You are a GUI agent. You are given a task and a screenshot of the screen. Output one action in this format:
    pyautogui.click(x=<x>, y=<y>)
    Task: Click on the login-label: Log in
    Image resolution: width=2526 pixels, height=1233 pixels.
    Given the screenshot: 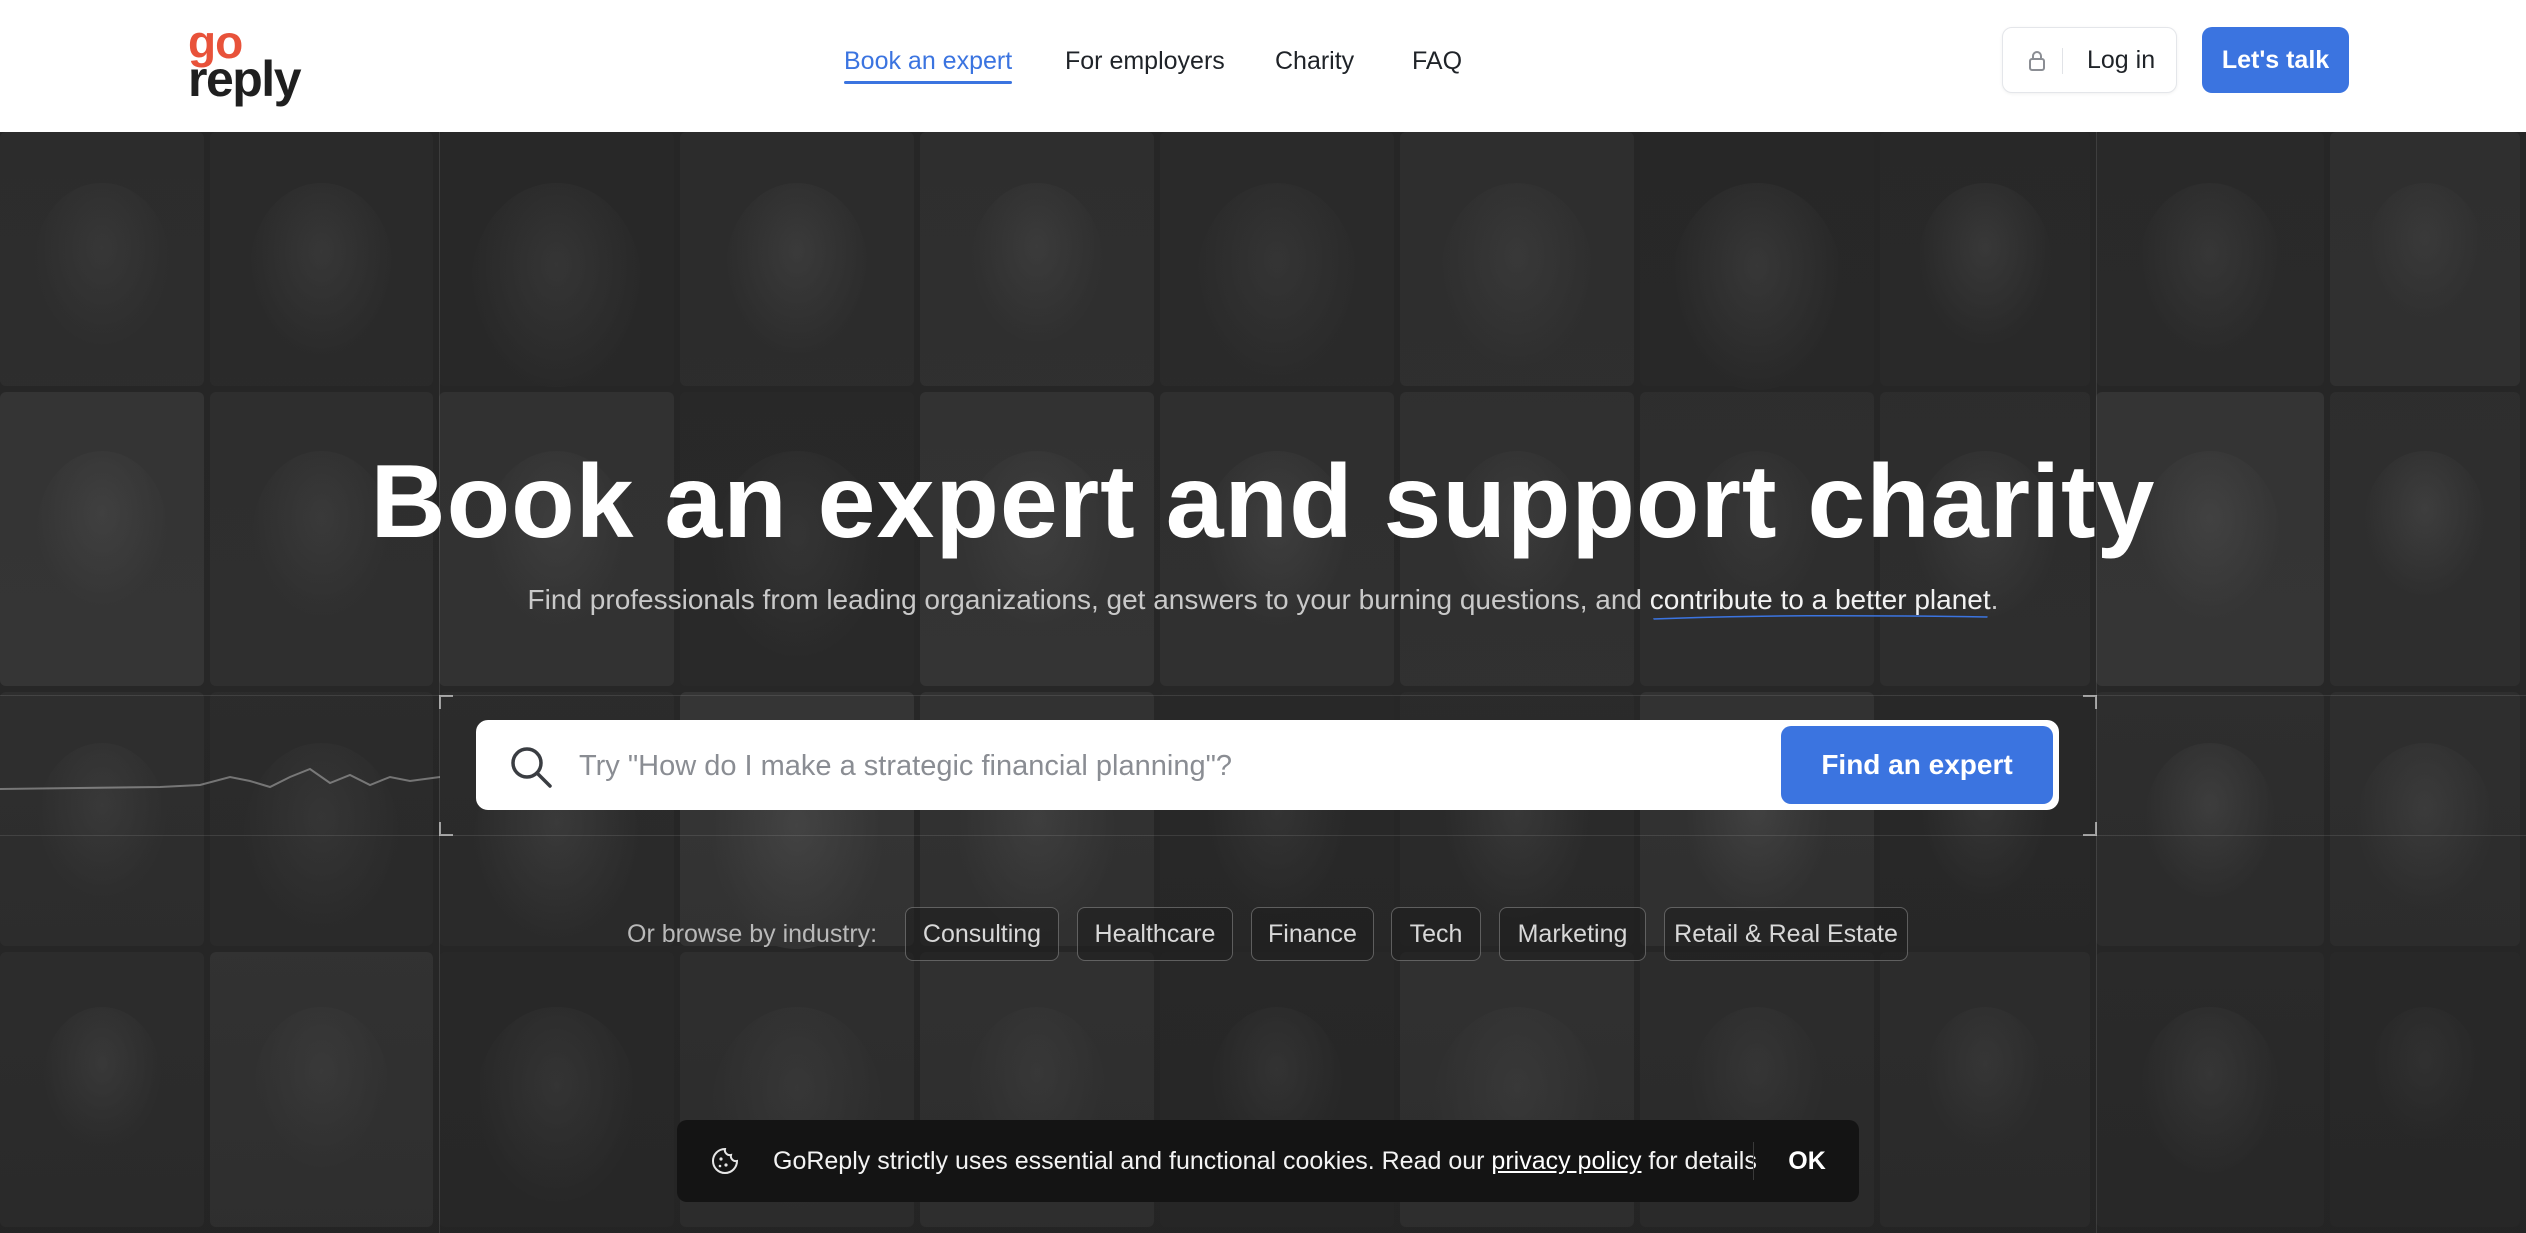 What is the action you would take?
    pyautogui.click(x=2121, y=60)
    